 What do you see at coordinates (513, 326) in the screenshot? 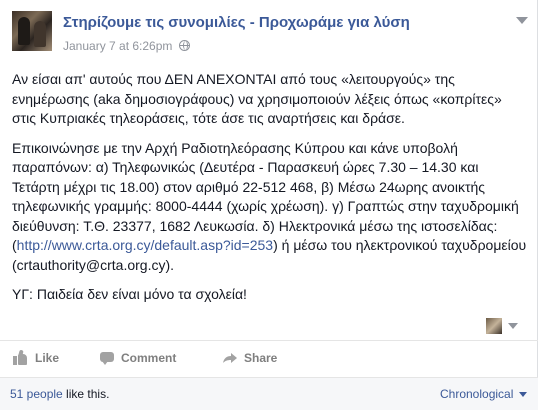
I see `chevron-down-icon` at bounding box center [513, 326].